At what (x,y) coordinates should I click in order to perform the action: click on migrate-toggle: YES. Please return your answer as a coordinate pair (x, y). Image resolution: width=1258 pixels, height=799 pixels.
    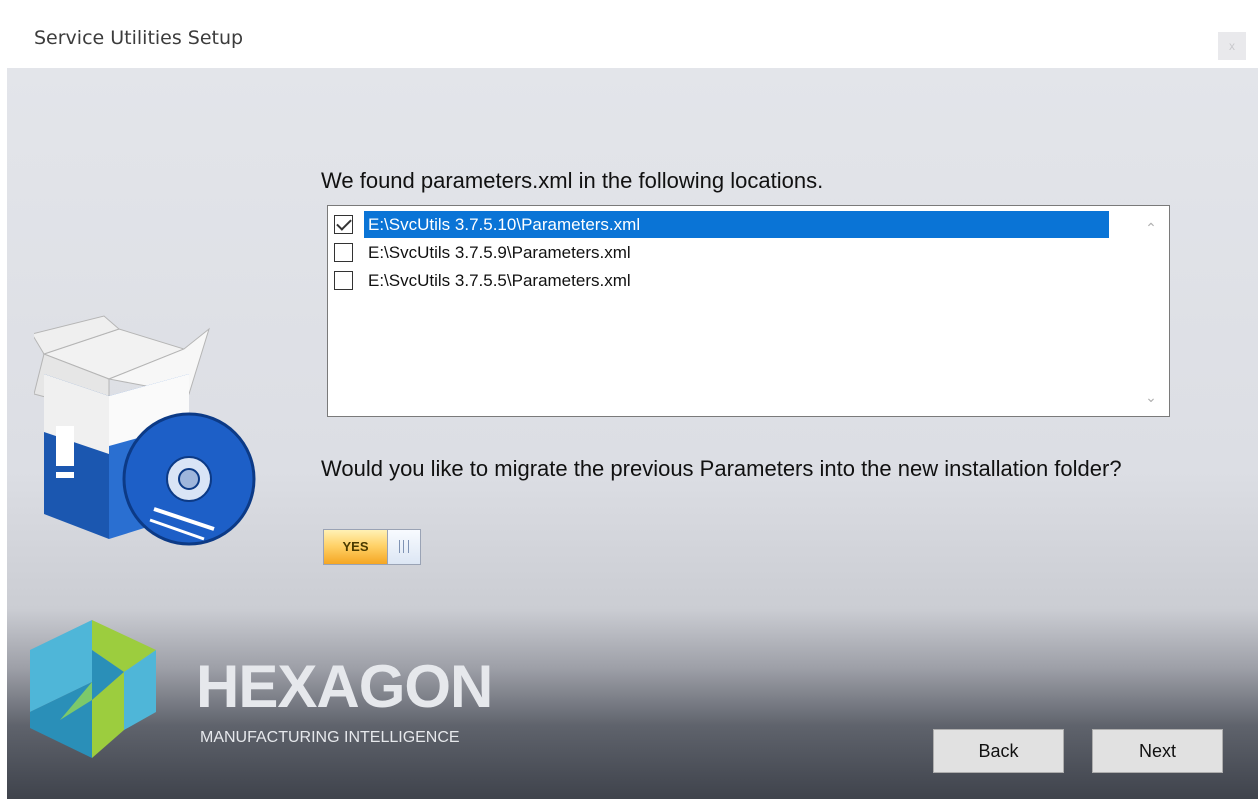
    Looking at the image, I should click on (372, 547).